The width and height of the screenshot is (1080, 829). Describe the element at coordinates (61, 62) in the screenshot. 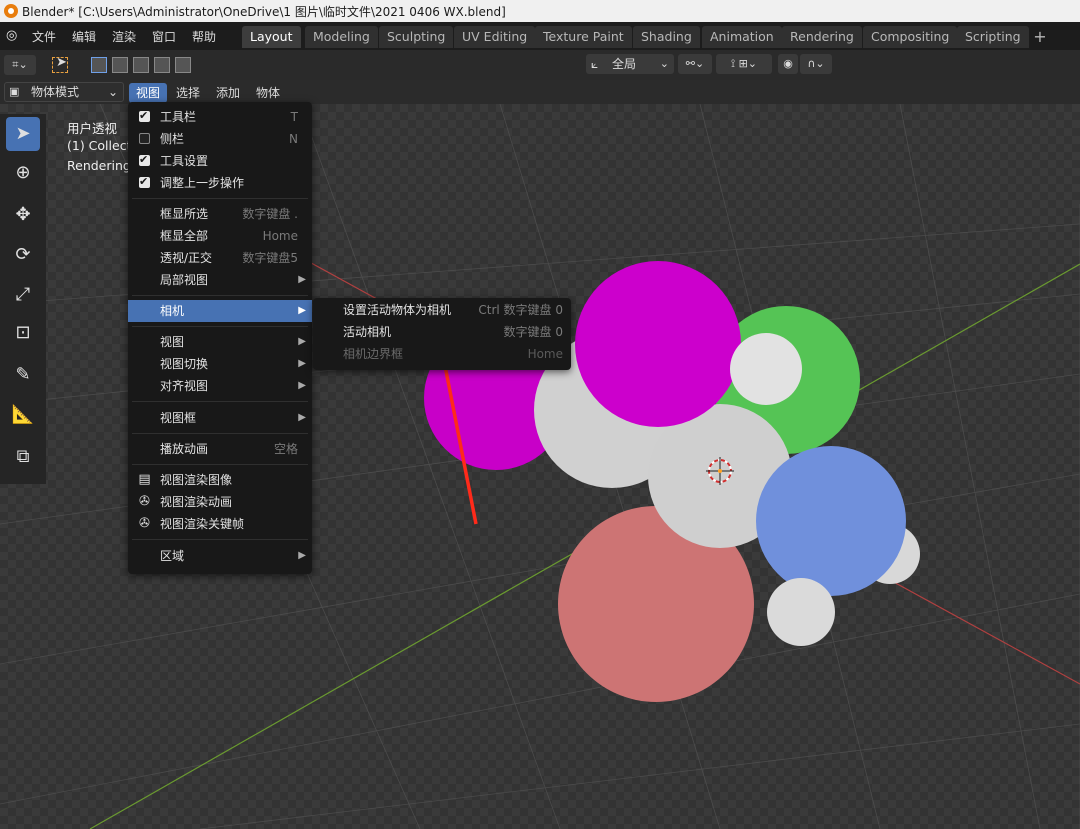

I see `cursor-arrow-icon: ➤` at that location.